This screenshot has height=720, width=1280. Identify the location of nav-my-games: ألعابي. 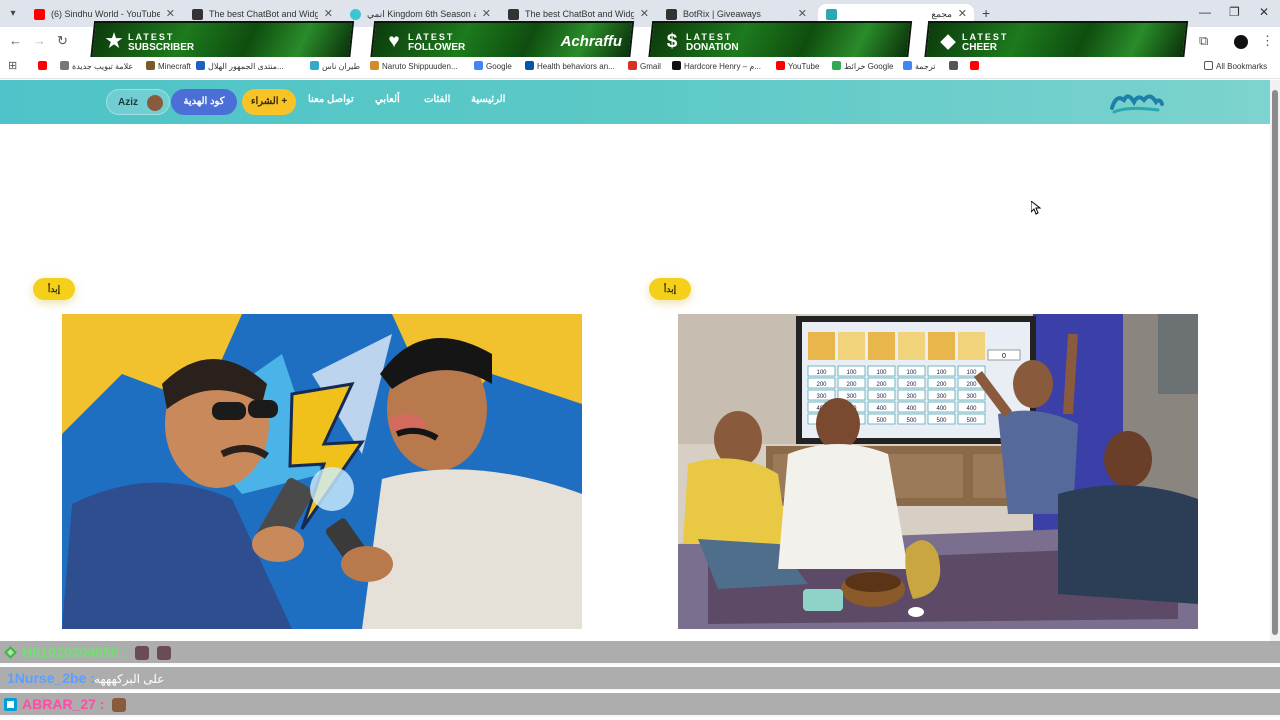
(387, 99).